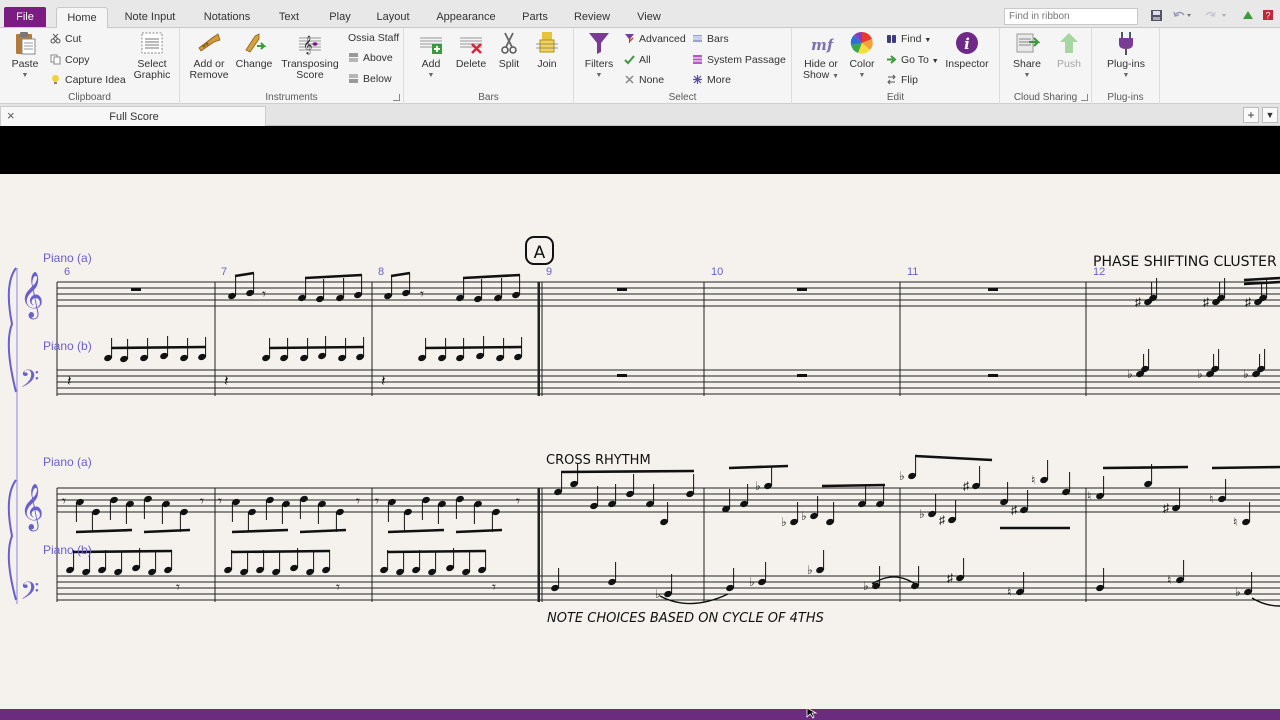  I want to click on hide-show-button: mf Hide or Show ▼, so click(821, 56).